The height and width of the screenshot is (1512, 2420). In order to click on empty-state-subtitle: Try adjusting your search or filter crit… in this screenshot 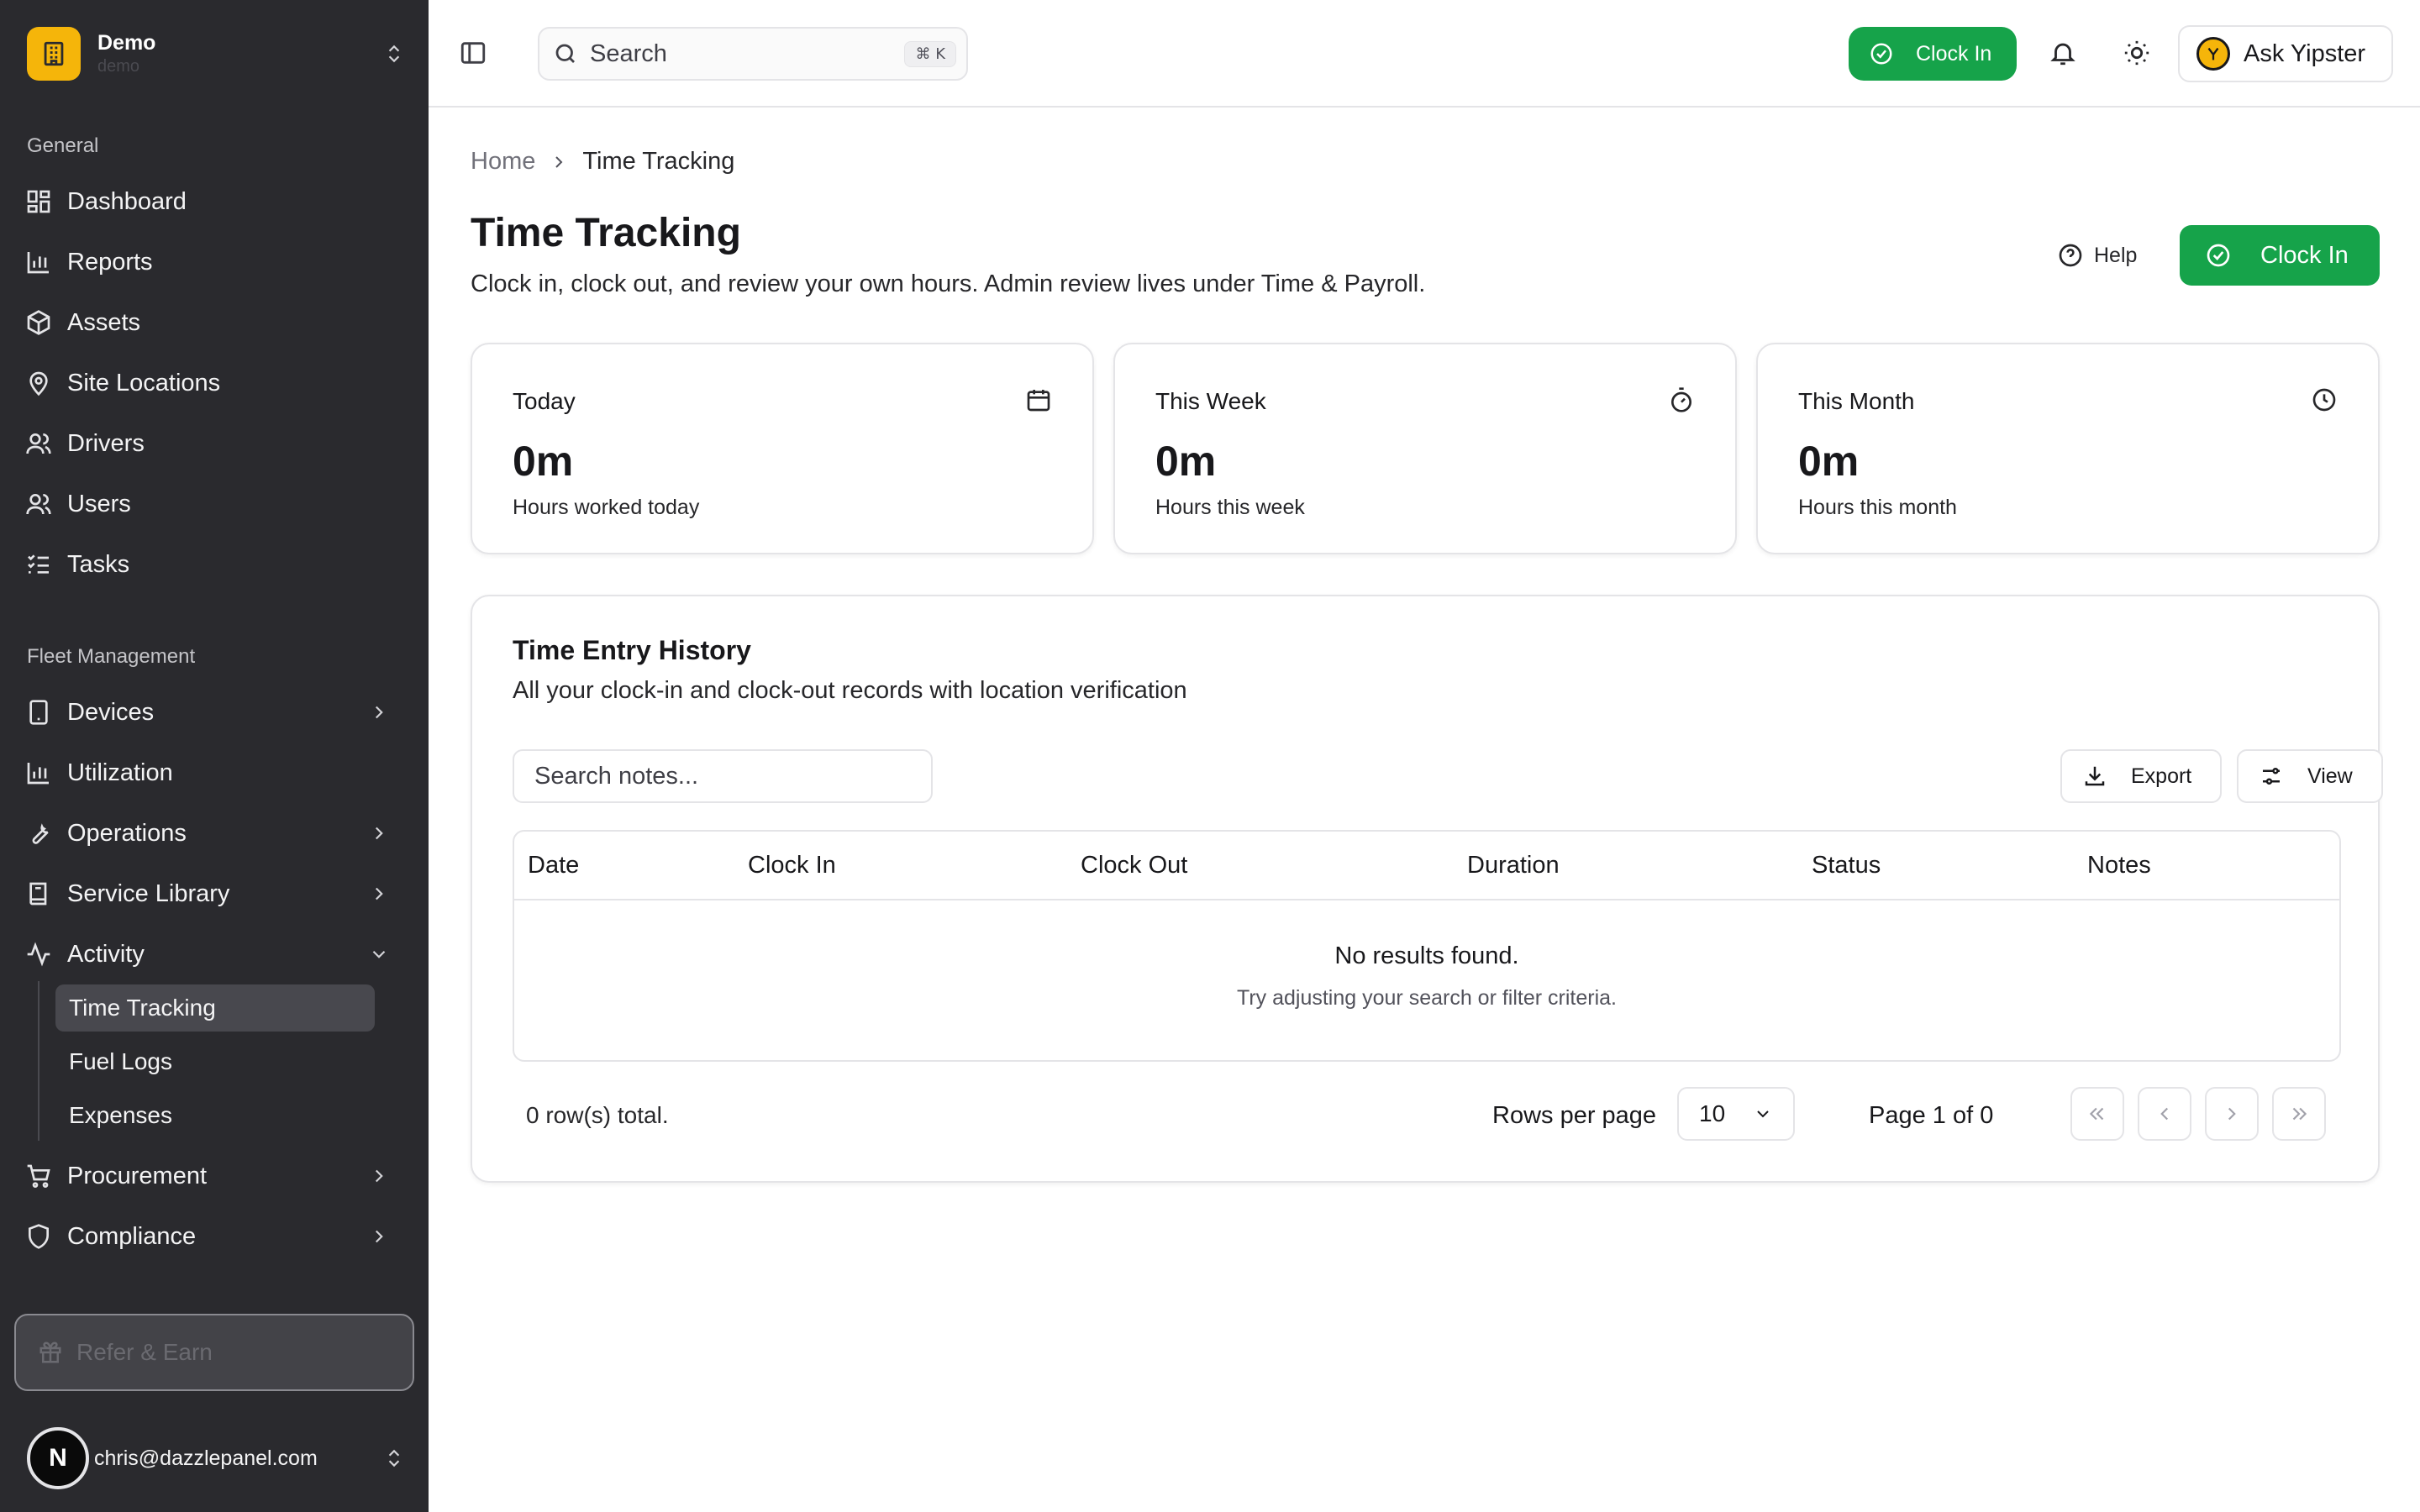, I will do `click(1426, 998)`.